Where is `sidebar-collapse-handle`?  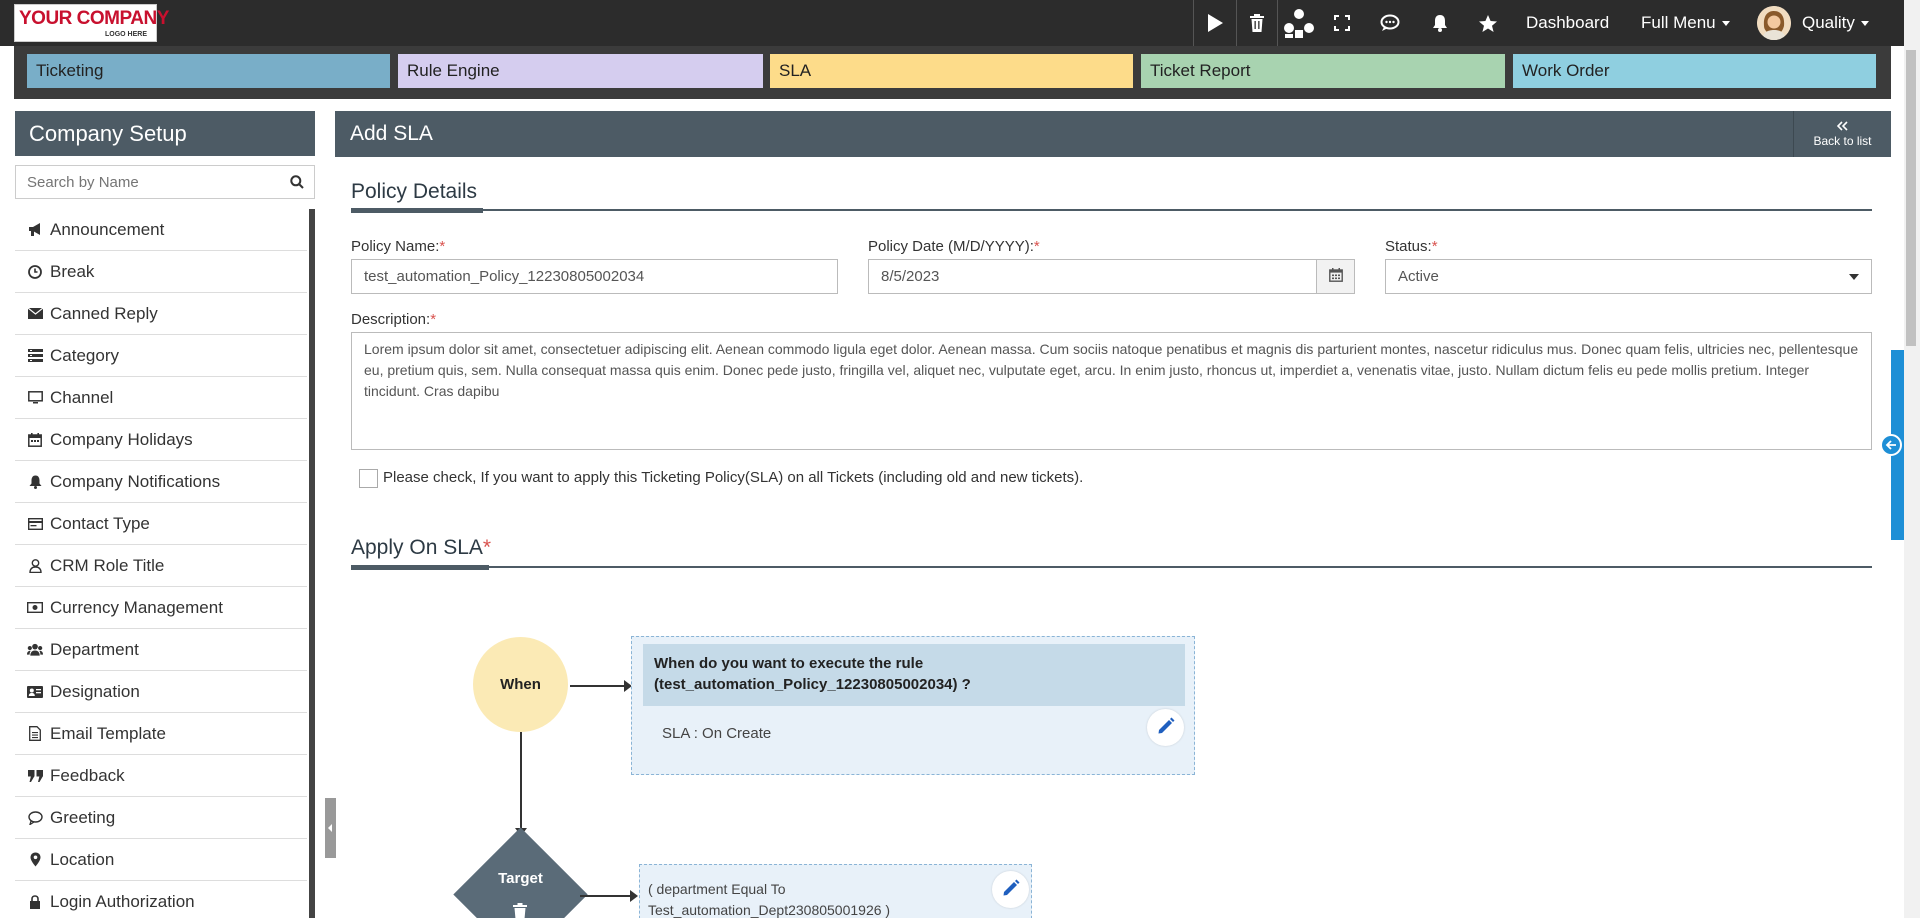 sidebar-collapse-handle is located at coordinates (330, 828).